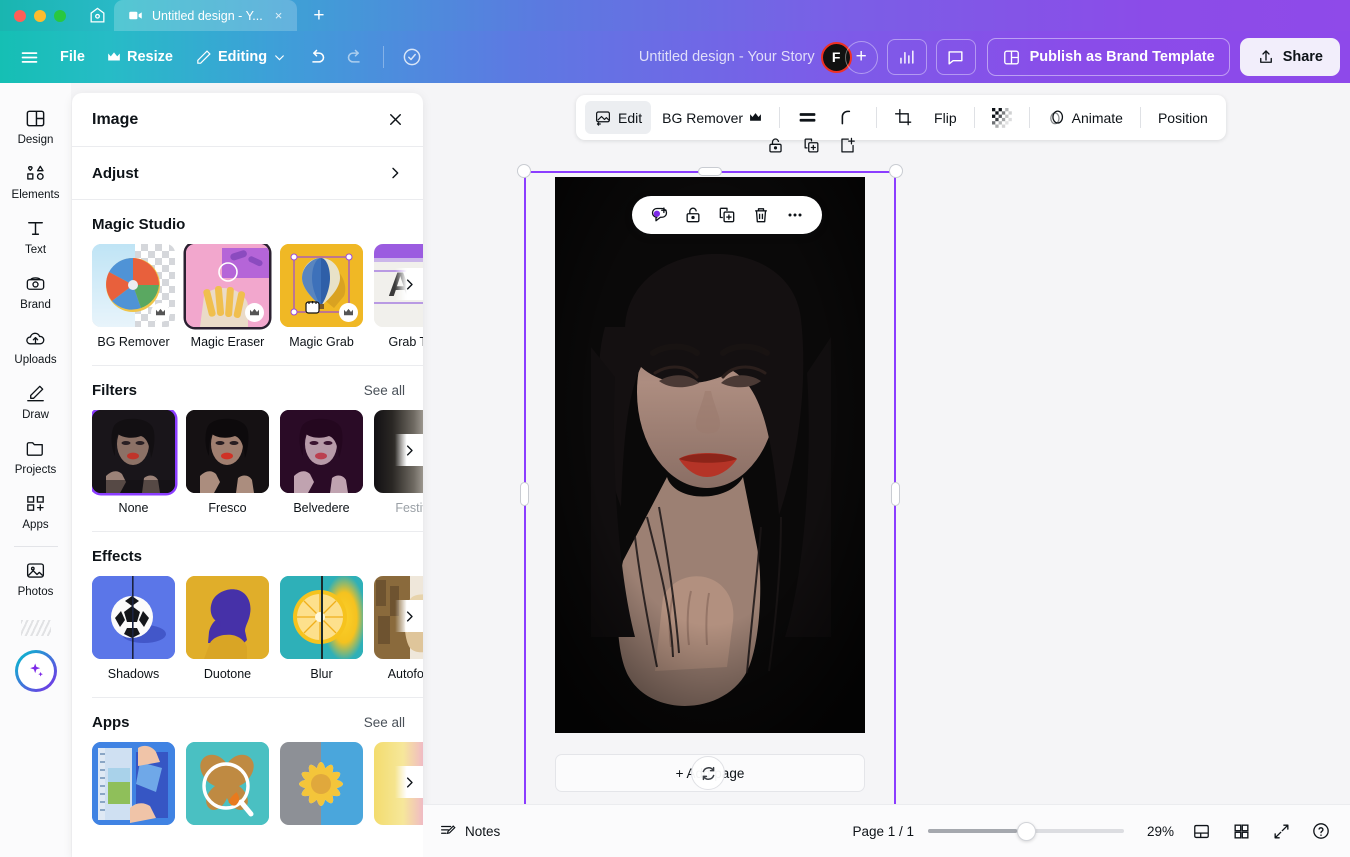 Image resolution: width=1350 pixels, height=857 pixels. I want to click on filter-card-fresco: Fresco, so click(227, 462).